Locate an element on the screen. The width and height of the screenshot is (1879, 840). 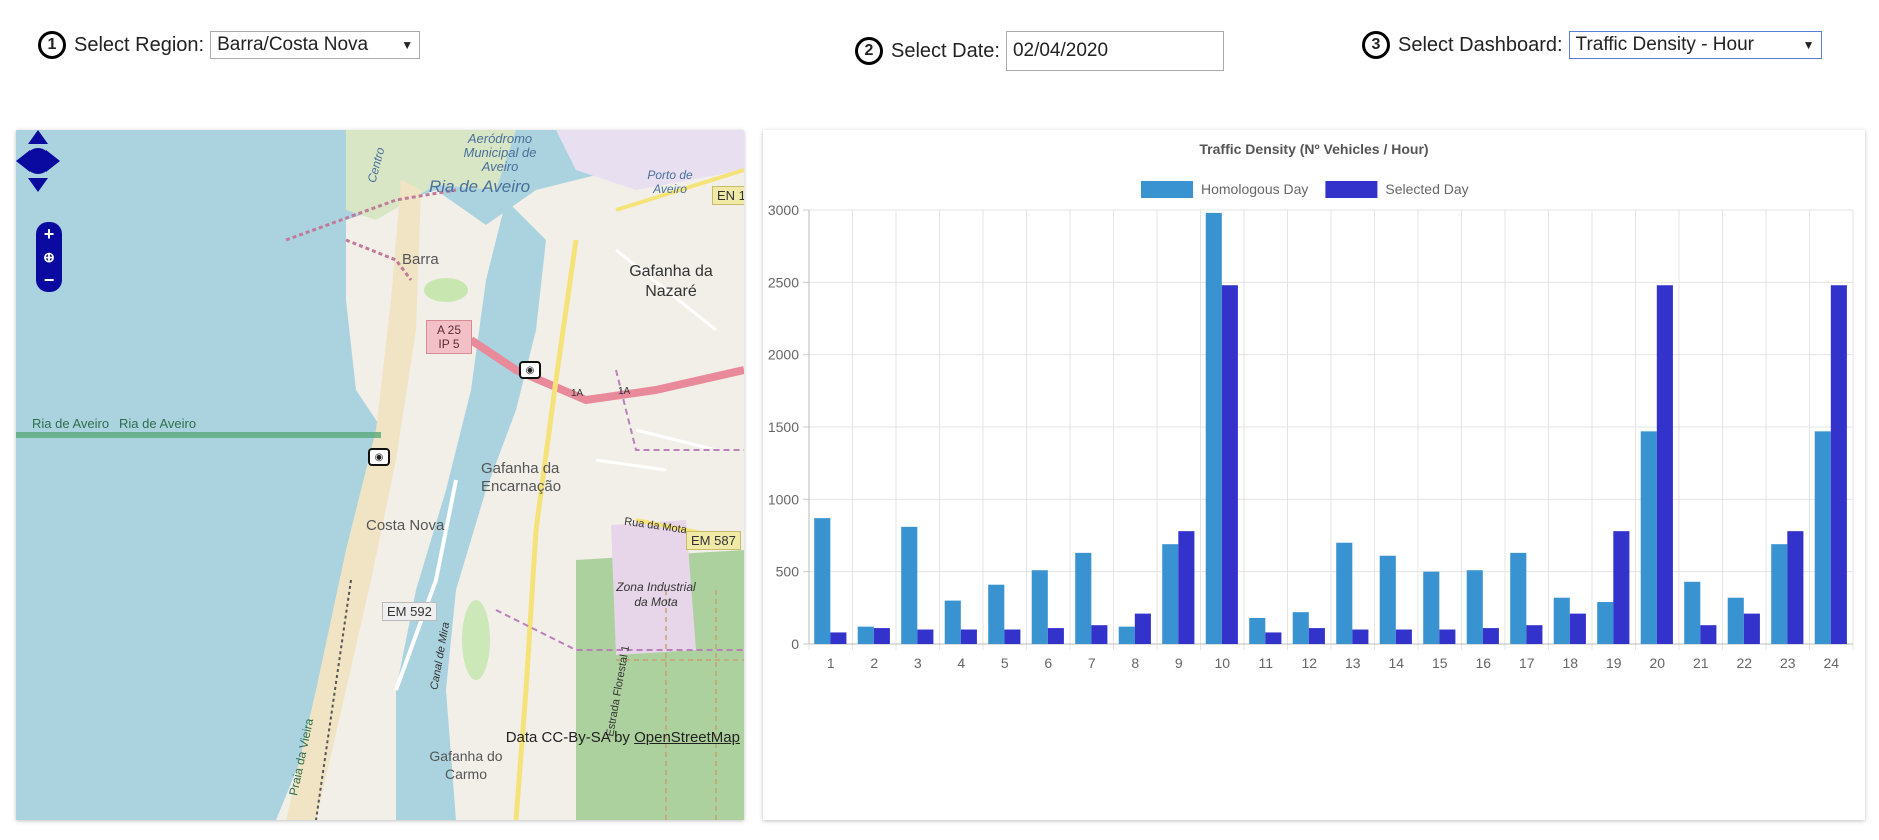
zoom-out-button: − is located at coordinates (49, 280).